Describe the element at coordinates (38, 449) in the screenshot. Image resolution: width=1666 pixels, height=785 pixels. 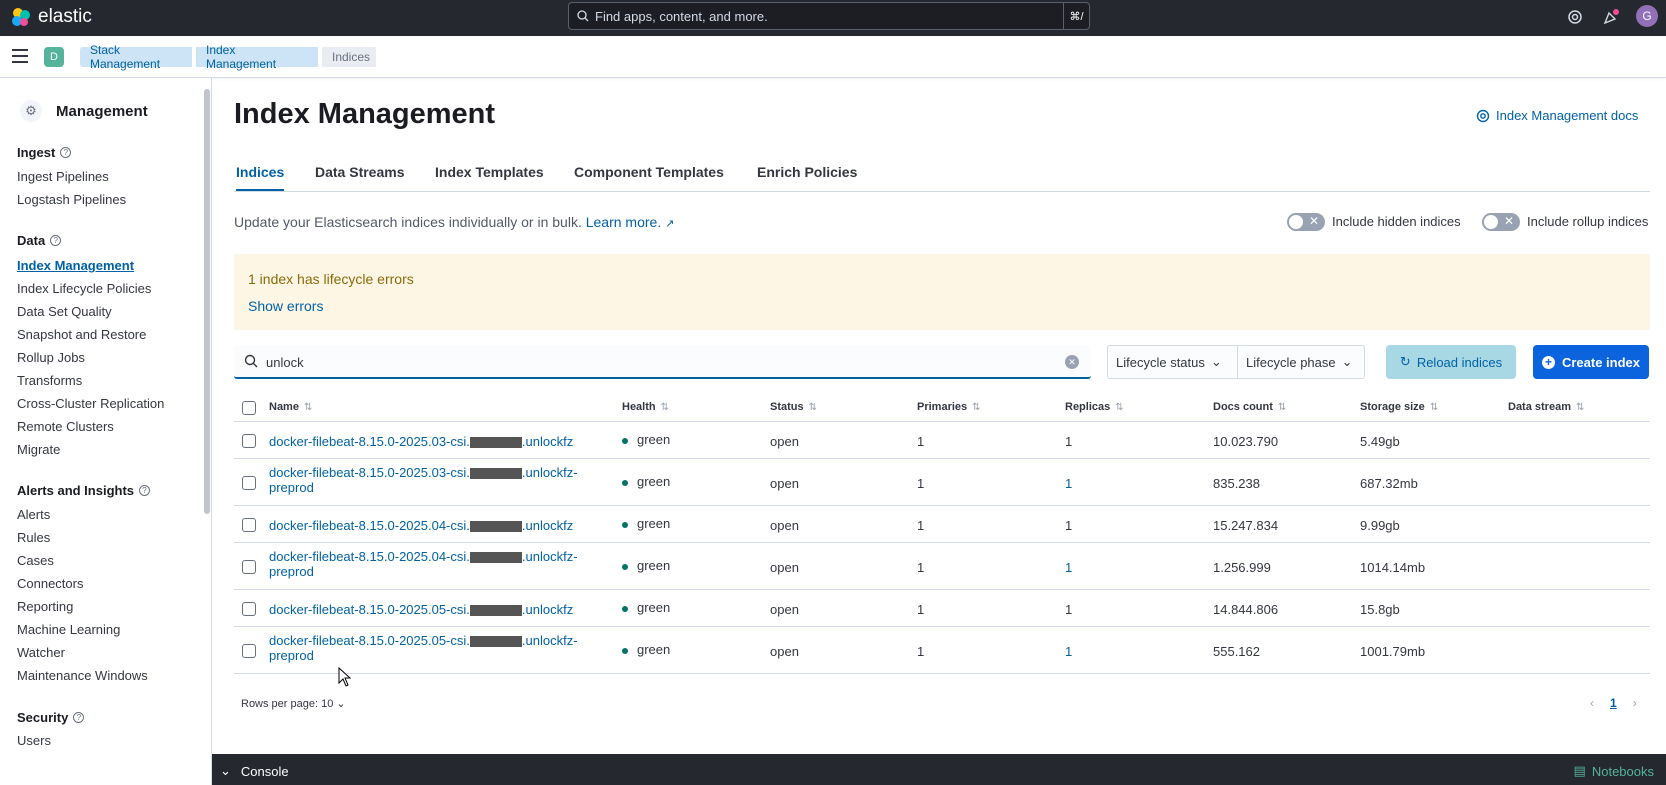
I see `sidebar-item-migrate: Migrate` at that location.